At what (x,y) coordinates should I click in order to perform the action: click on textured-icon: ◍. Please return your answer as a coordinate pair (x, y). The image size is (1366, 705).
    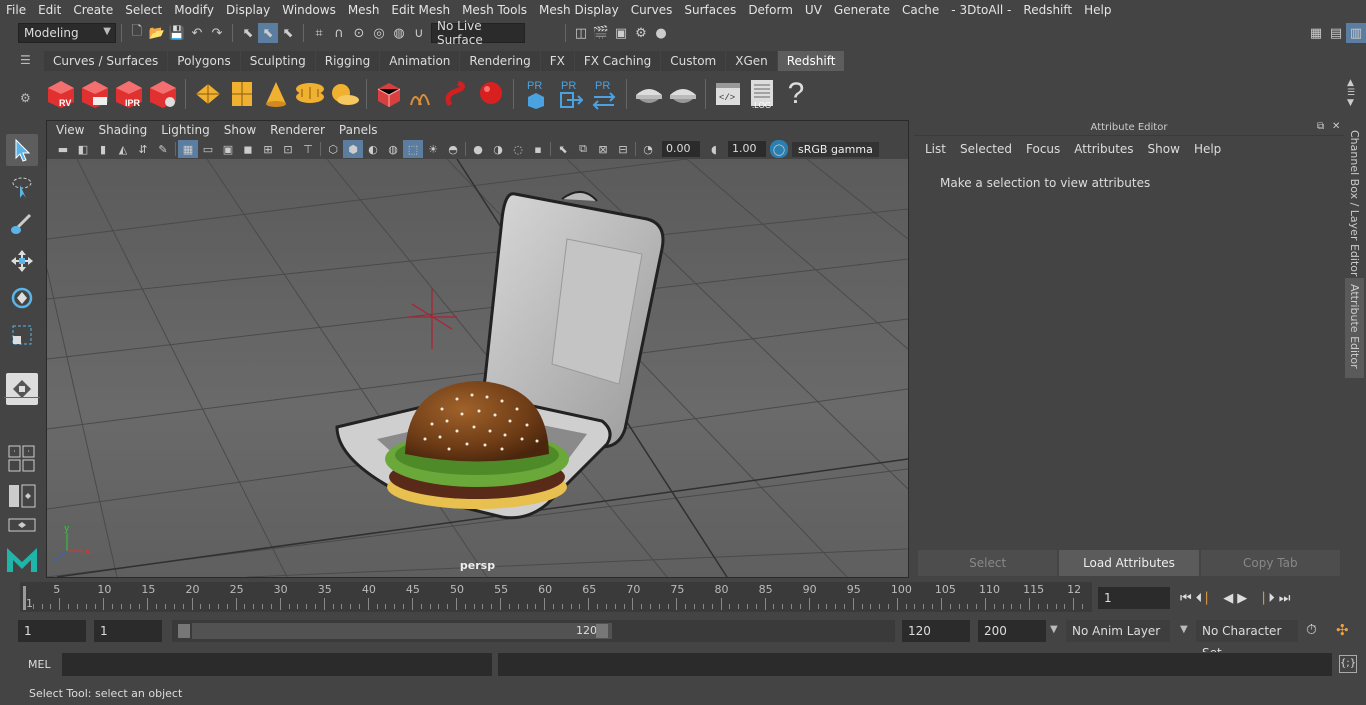
    Looking at the image, I should click on (393, 149).